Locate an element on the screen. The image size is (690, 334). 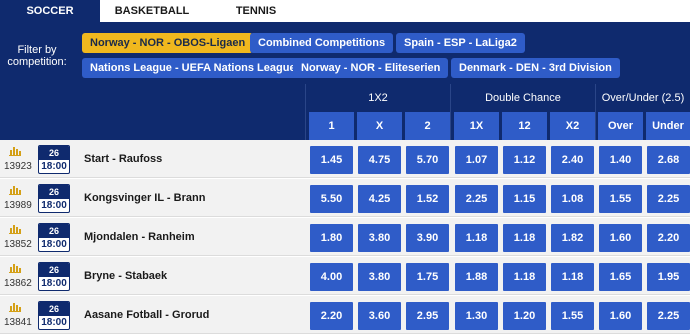
column-header-under: Under is located at coordinates (668, 126).